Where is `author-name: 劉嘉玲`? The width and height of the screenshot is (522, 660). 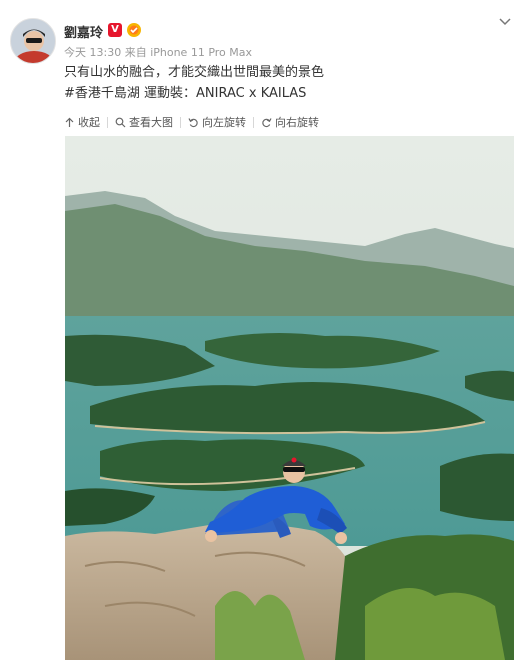
author-name: 劉嘉玲 is located at coordinates (83, 31).